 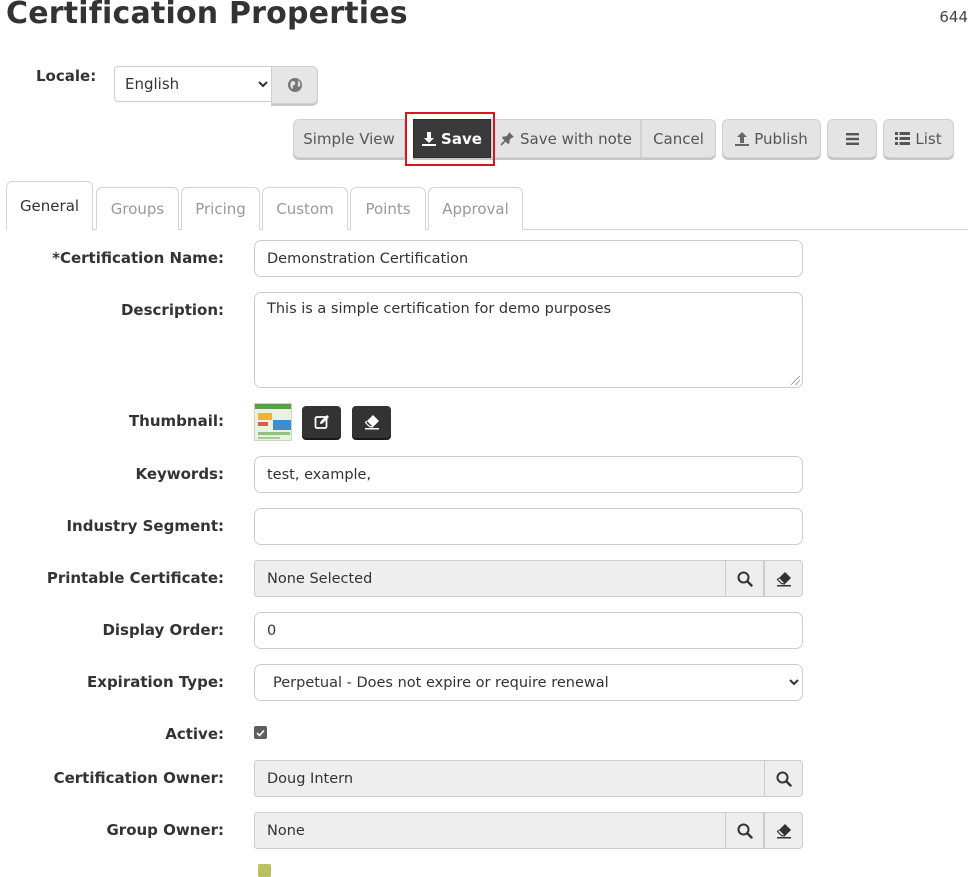 I want to click on tab-pricing: Pricing, so click(x=220, y=208).